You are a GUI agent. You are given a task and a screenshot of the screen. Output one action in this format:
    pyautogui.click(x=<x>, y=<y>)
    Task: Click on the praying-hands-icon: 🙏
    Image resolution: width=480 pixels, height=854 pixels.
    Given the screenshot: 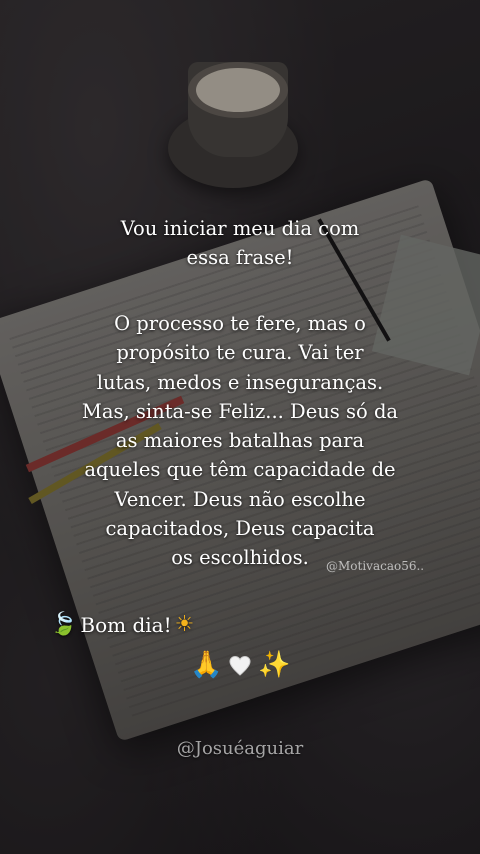 What is the action you would take?
    pyautogui.click(x=206, y=665)
    